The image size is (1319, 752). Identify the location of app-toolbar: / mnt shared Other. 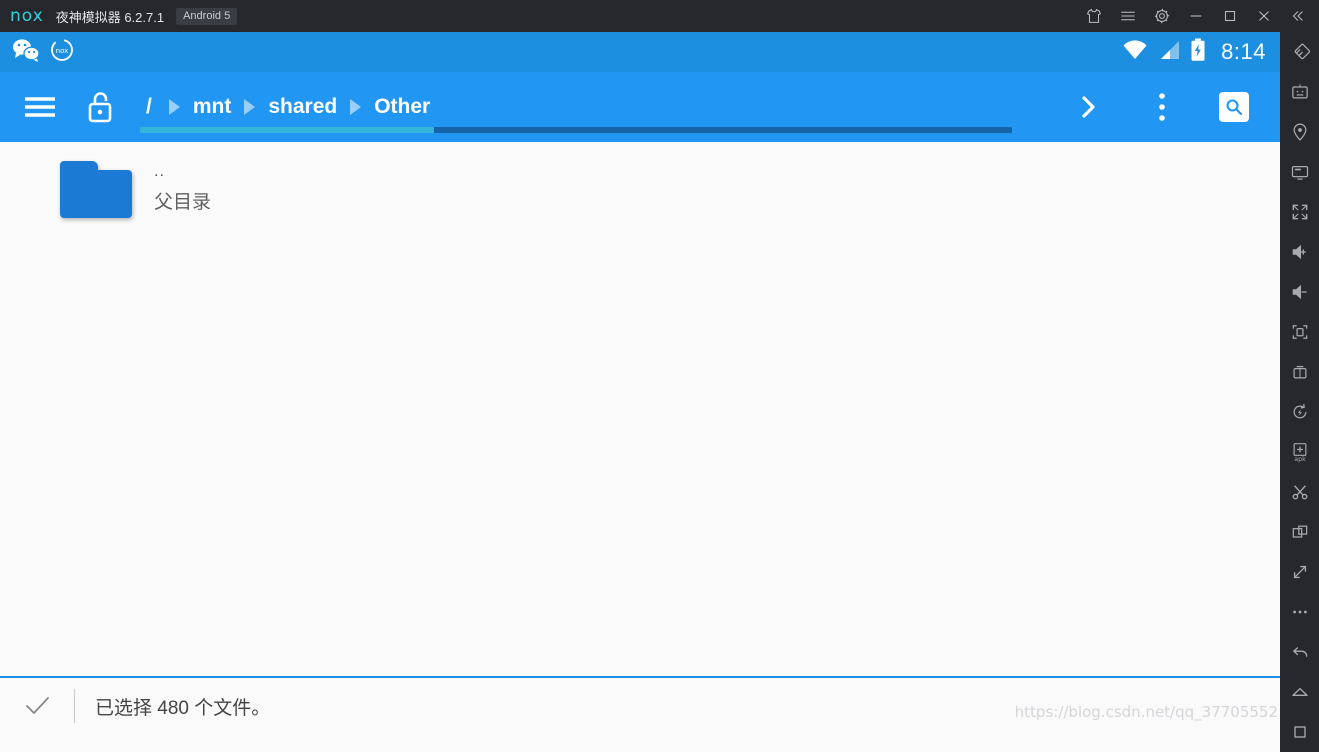
(640, 107).